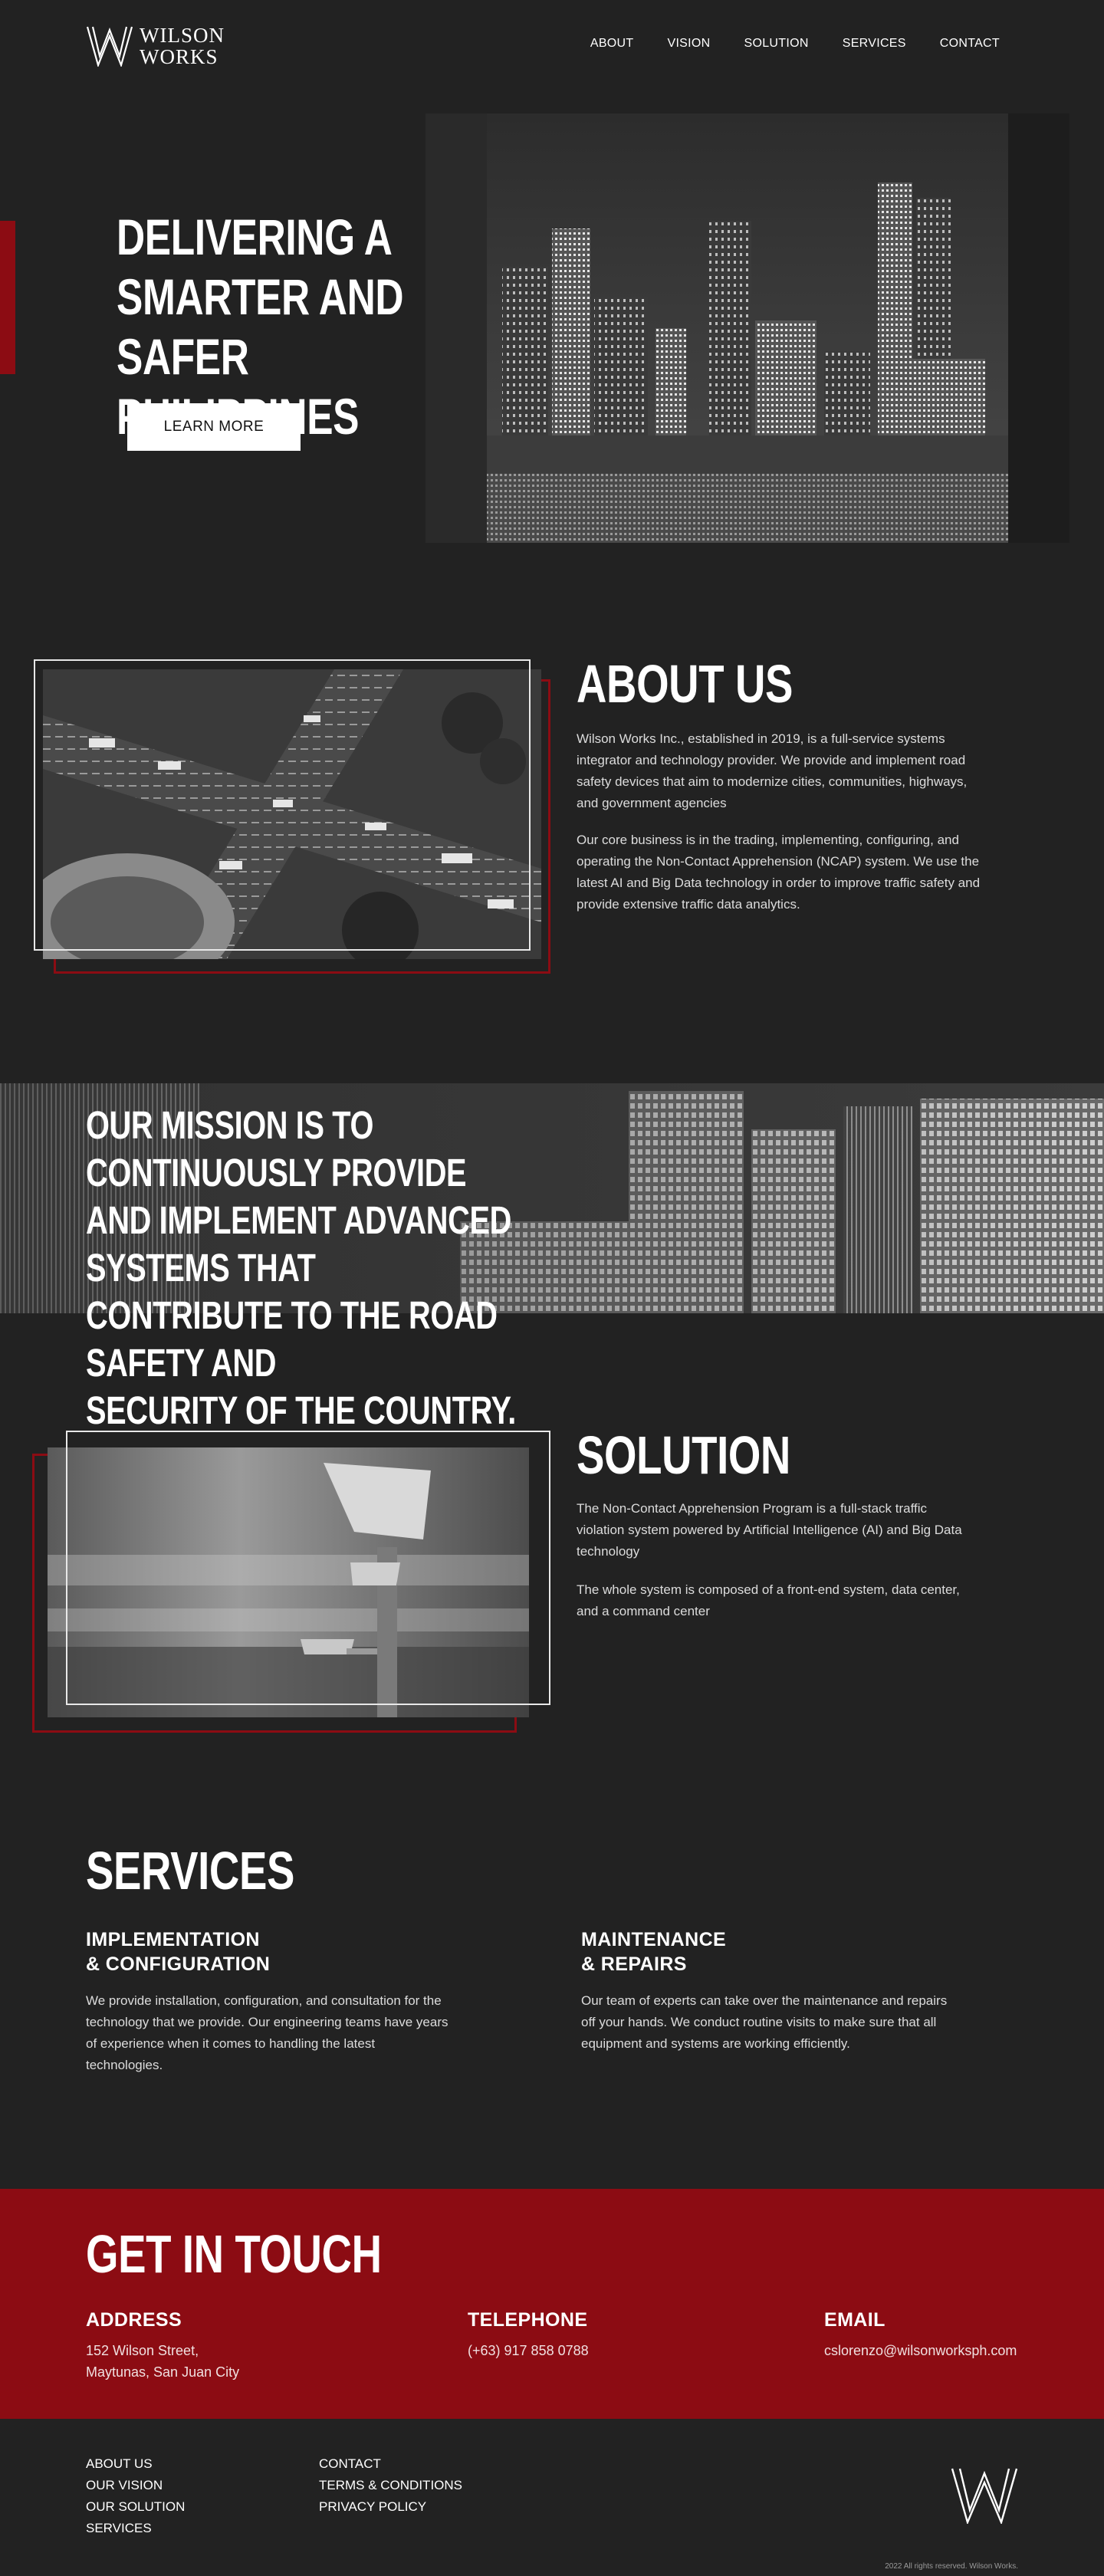 The width and height of the screenshot is (1104, 2576). What do you see at coordinates (689, 44) in the screenshot?
I see `nav-vision: VISION` at bounding box center [689, 44].